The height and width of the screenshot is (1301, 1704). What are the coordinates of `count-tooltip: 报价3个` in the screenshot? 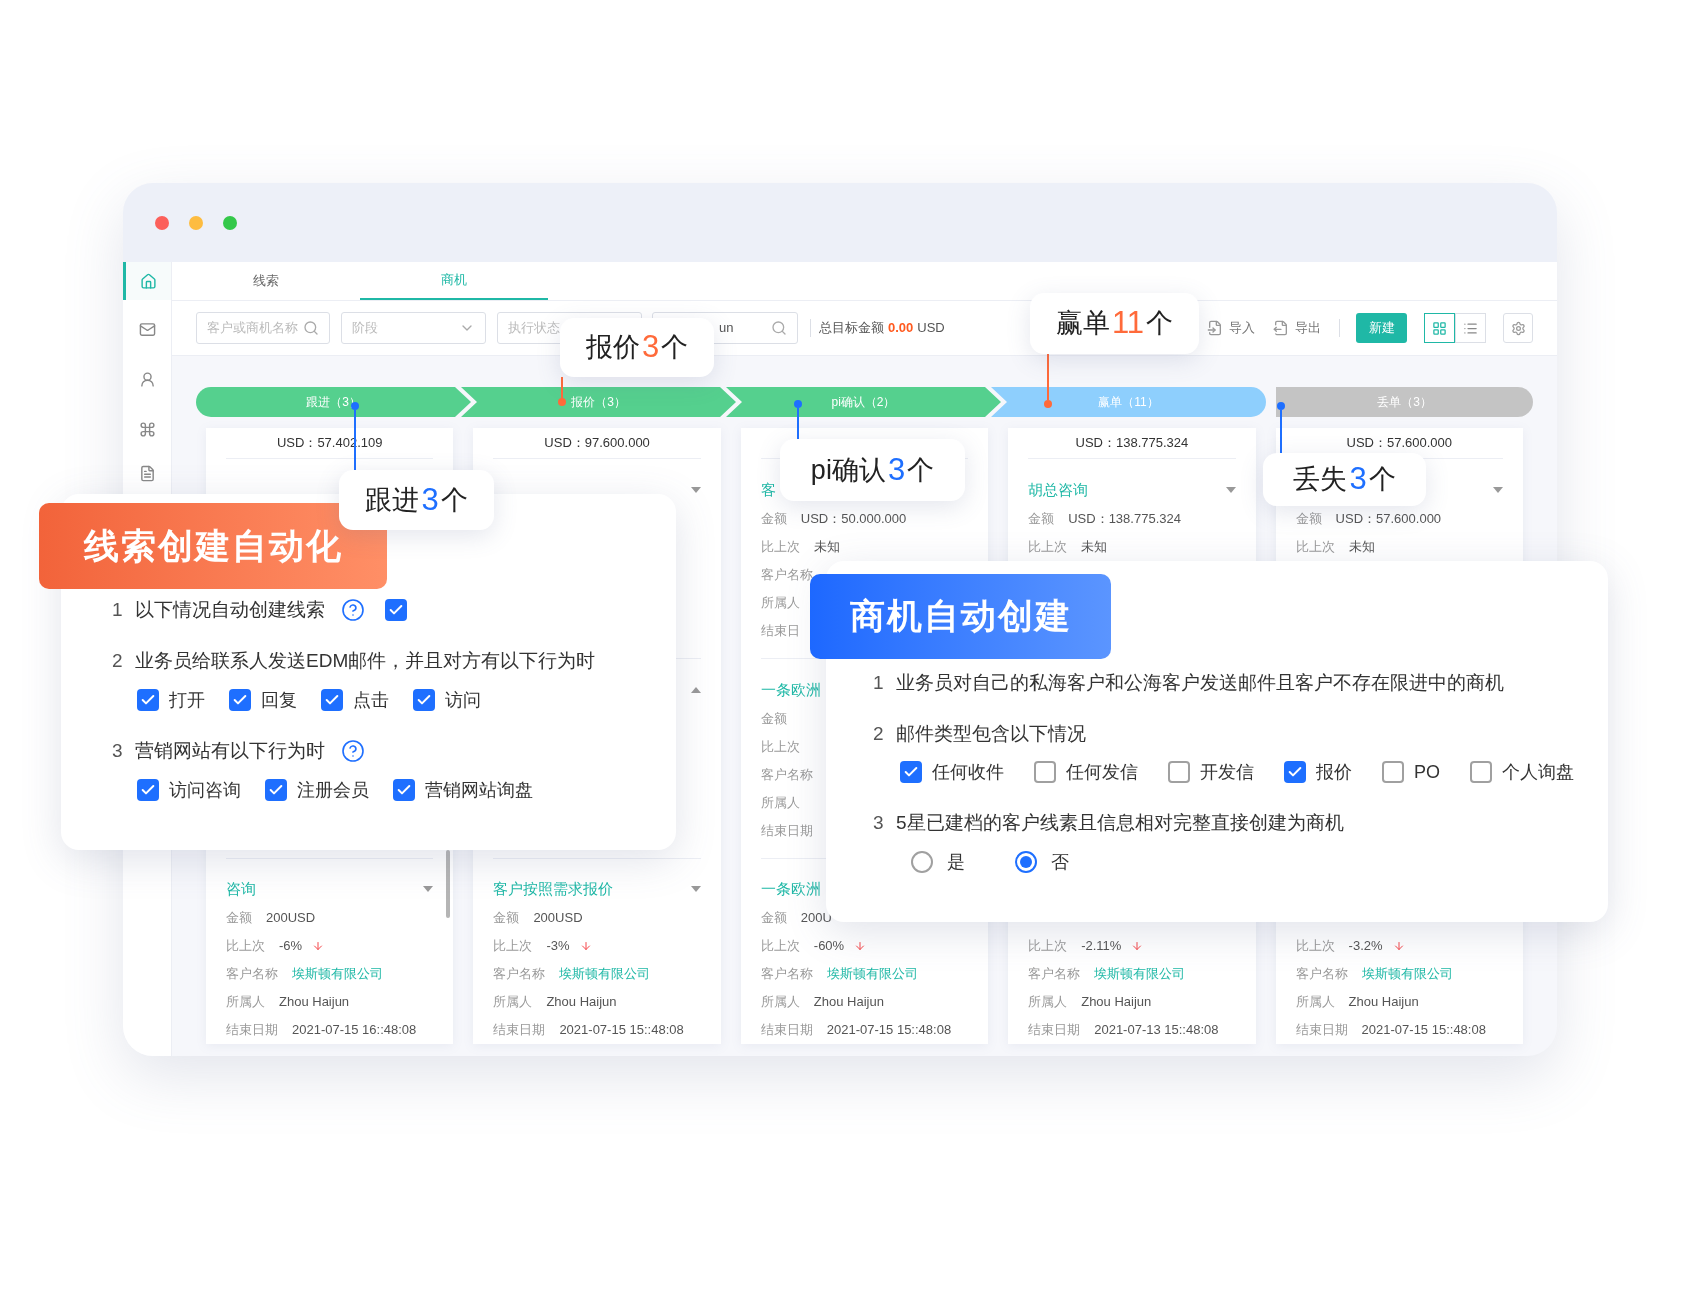 It's located at (637, 347).